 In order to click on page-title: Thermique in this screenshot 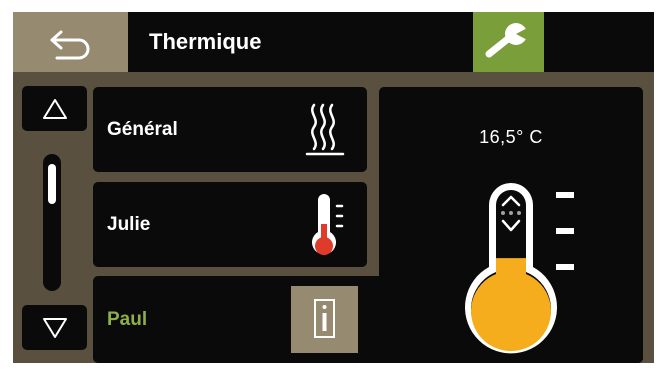, I will do `click(205, 41)`.